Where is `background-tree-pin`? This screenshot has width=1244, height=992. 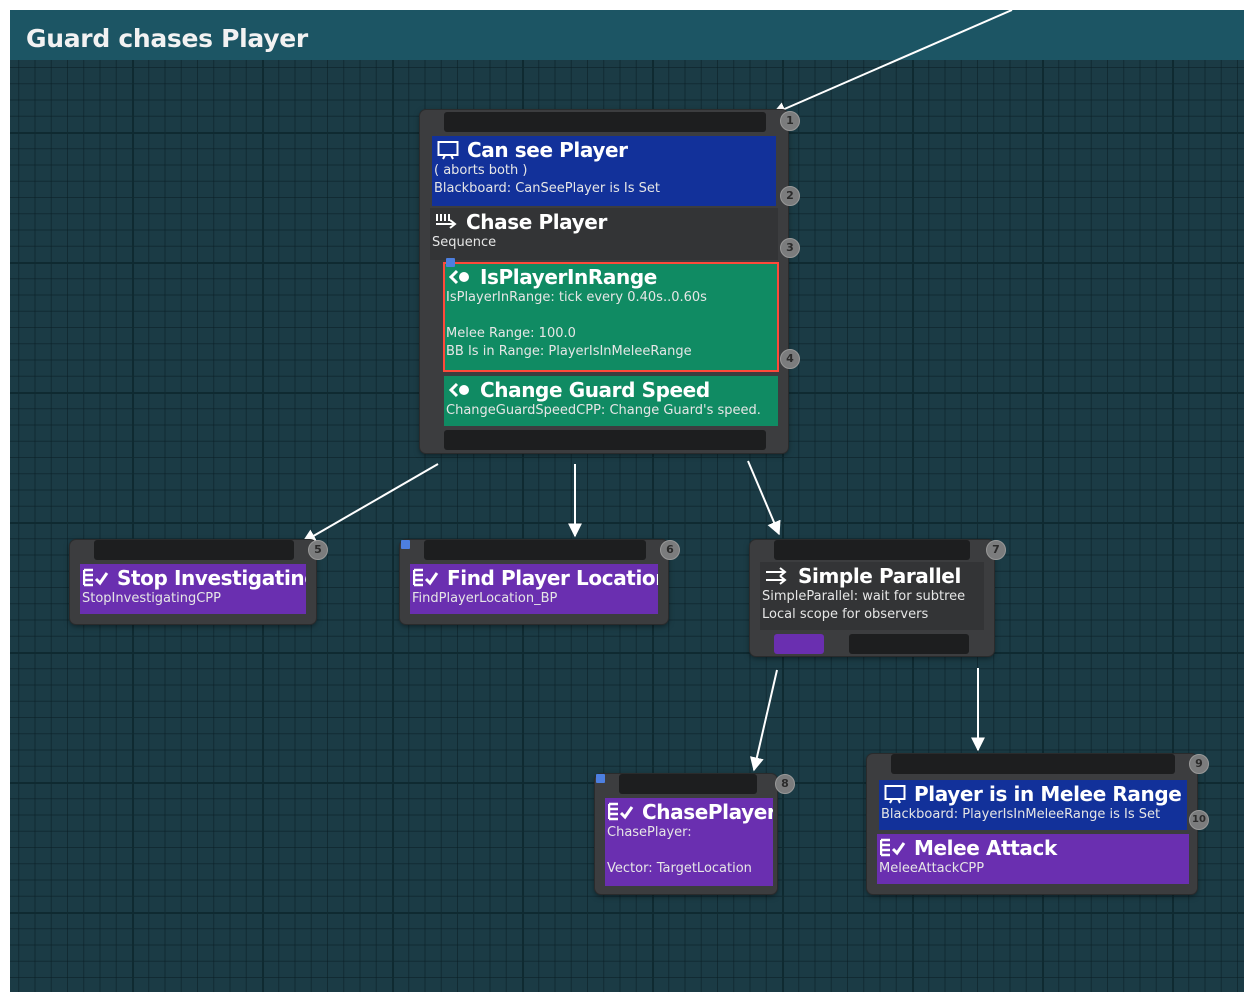
background-tree-pin is located at coordinates (909, 644).